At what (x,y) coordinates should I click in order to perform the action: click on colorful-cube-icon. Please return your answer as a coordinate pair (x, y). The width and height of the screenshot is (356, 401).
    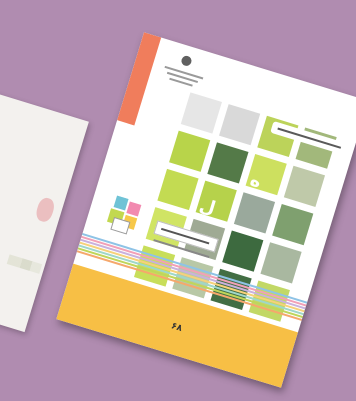
    Looking at the image, I should click on (124, 215).